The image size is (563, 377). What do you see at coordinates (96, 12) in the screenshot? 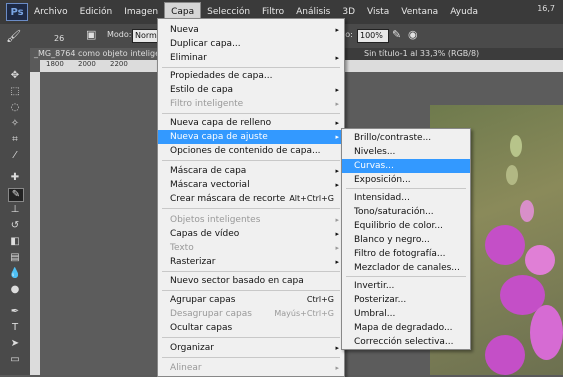
I see `menu-edicion: Edición` at bounding box center [96, 12].